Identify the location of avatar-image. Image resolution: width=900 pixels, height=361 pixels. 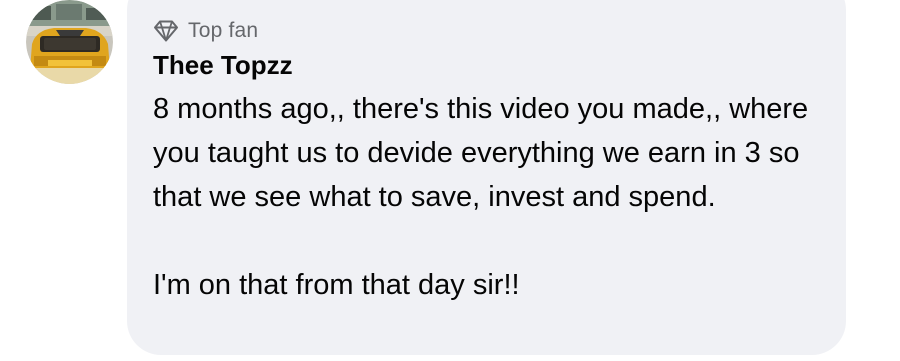
(69, 42).